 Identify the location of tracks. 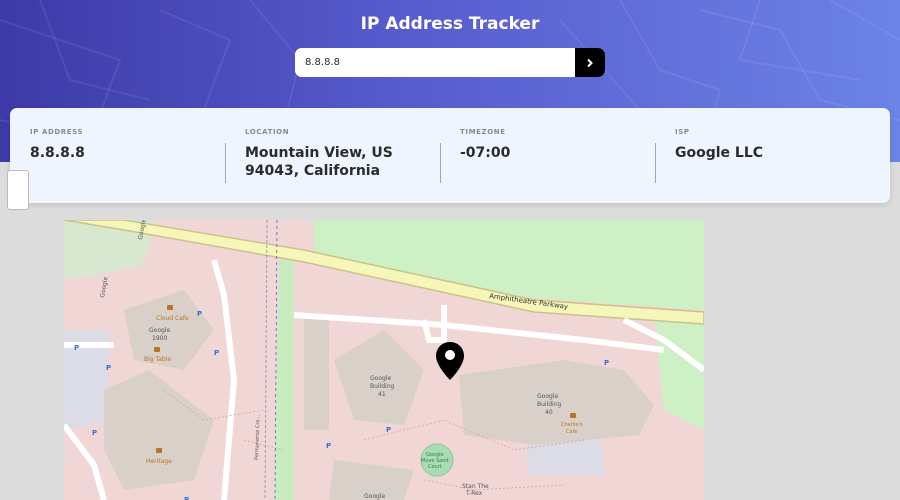
(266, 360).